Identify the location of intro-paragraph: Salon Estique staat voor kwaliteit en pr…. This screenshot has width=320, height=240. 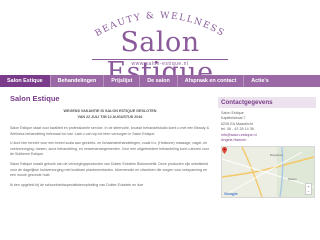
(109, 131).